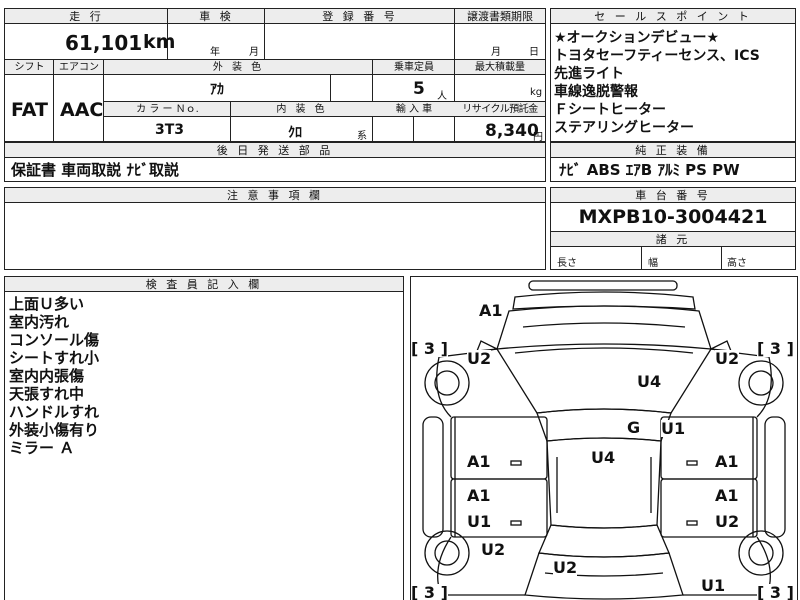 The height and width of the screenshot is (600, 800). What do you see at coordinates (534, 52) in the screenshot?
I see `transfer-day: 日` at bounding box center [534, 52].